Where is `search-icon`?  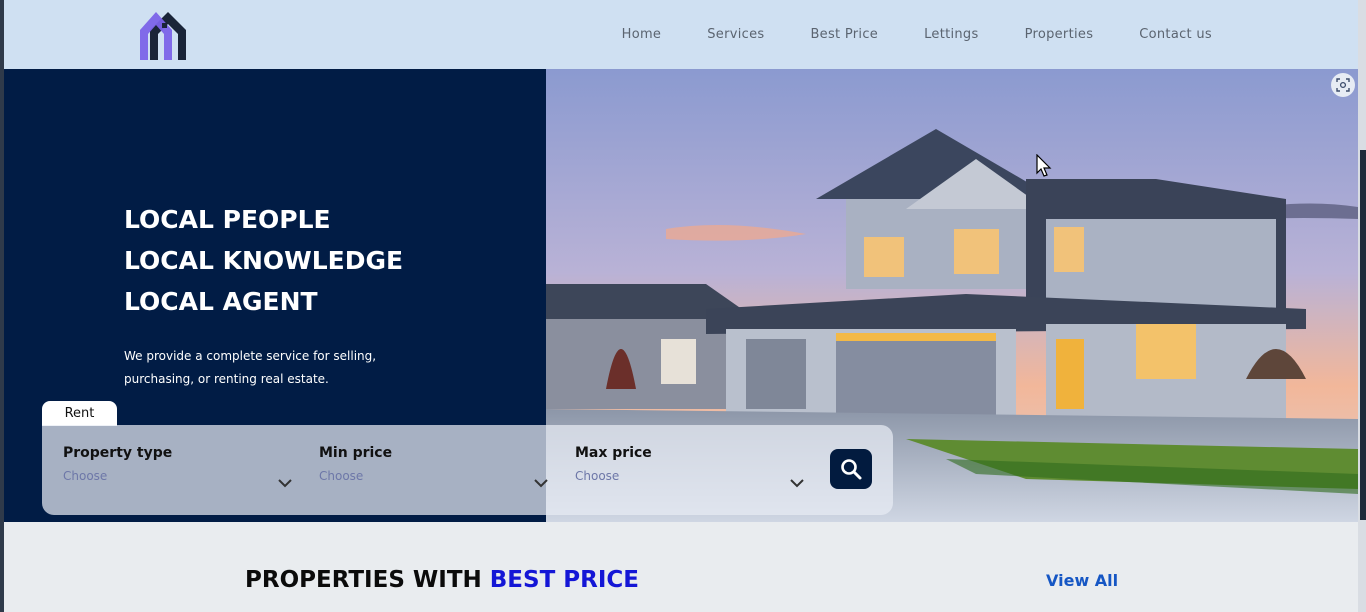
search-icon is located at coordinates (851, 469).